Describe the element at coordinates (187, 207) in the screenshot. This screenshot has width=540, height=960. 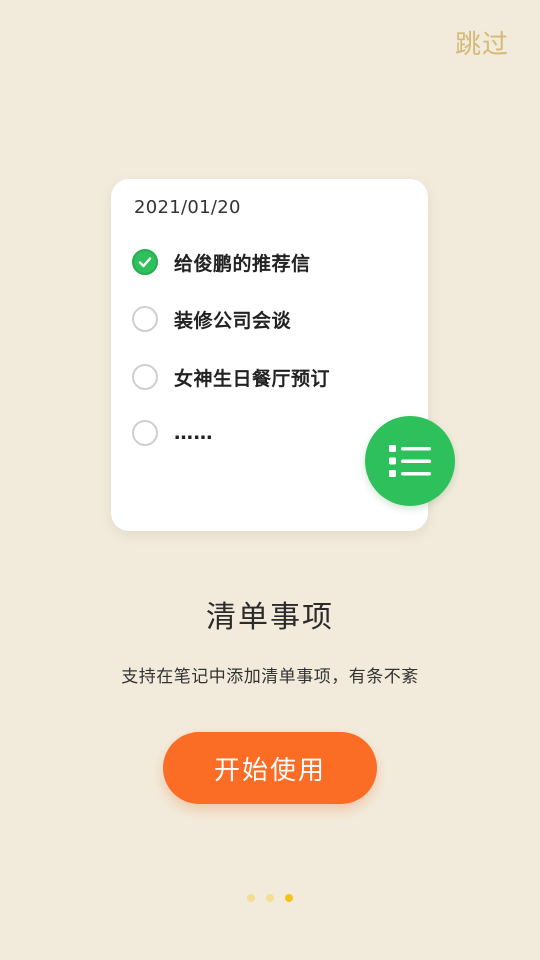
I see `card-date: 2021/01/20` at that location.